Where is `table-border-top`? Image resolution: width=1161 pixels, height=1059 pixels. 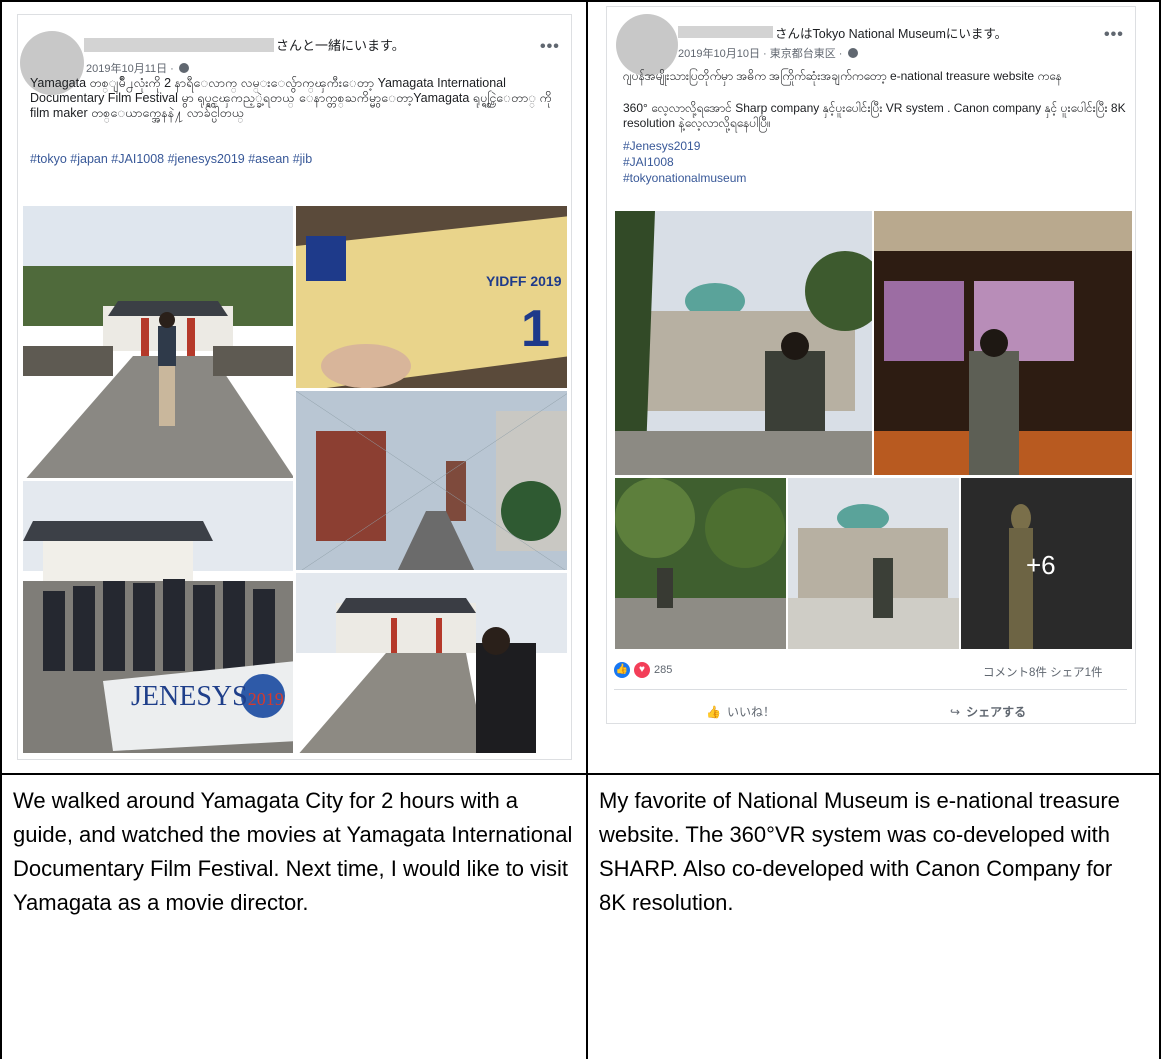 table-border-top is located at coordinates (580, 1).